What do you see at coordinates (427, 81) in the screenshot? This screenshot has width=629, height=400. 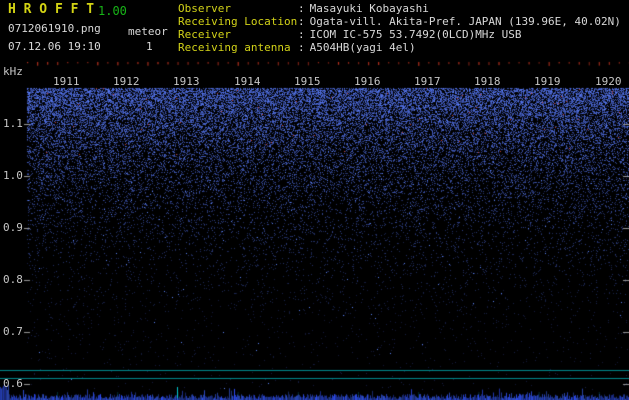 I see `x-tick-label: 1917` at bounding box center [427, 81].